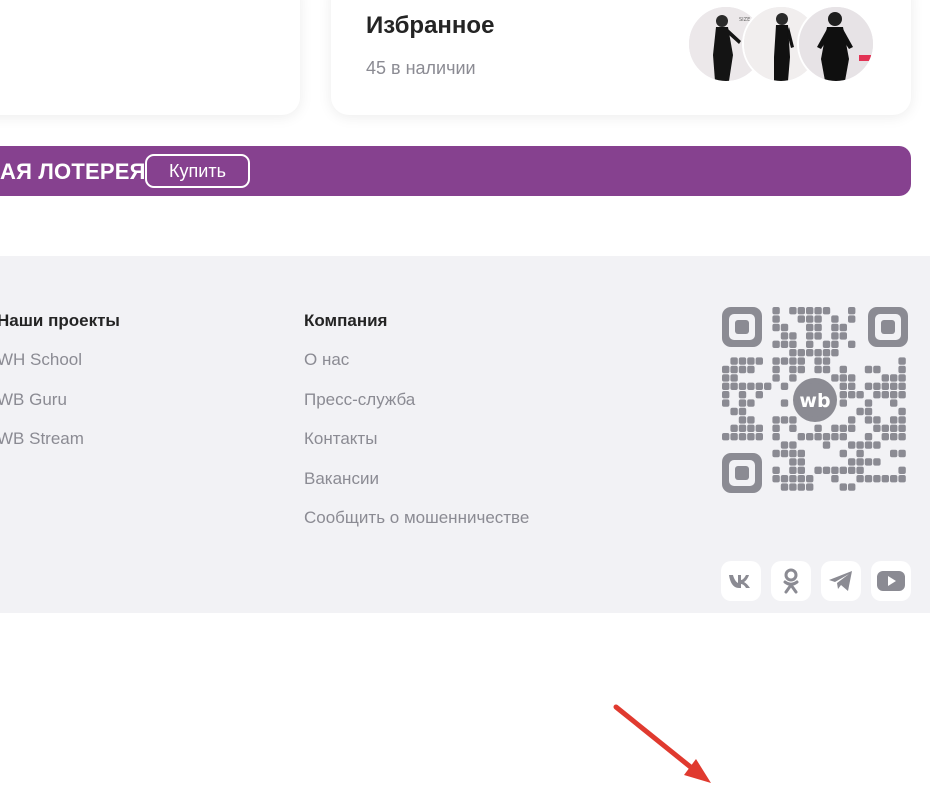 Image resolution: width=930 pixels, height=791 pixels. What do you see at coordinates (782, 44) in the screenshot?
I see `favorites-thumbnails: SIZE` at bounding box center [782, 44].